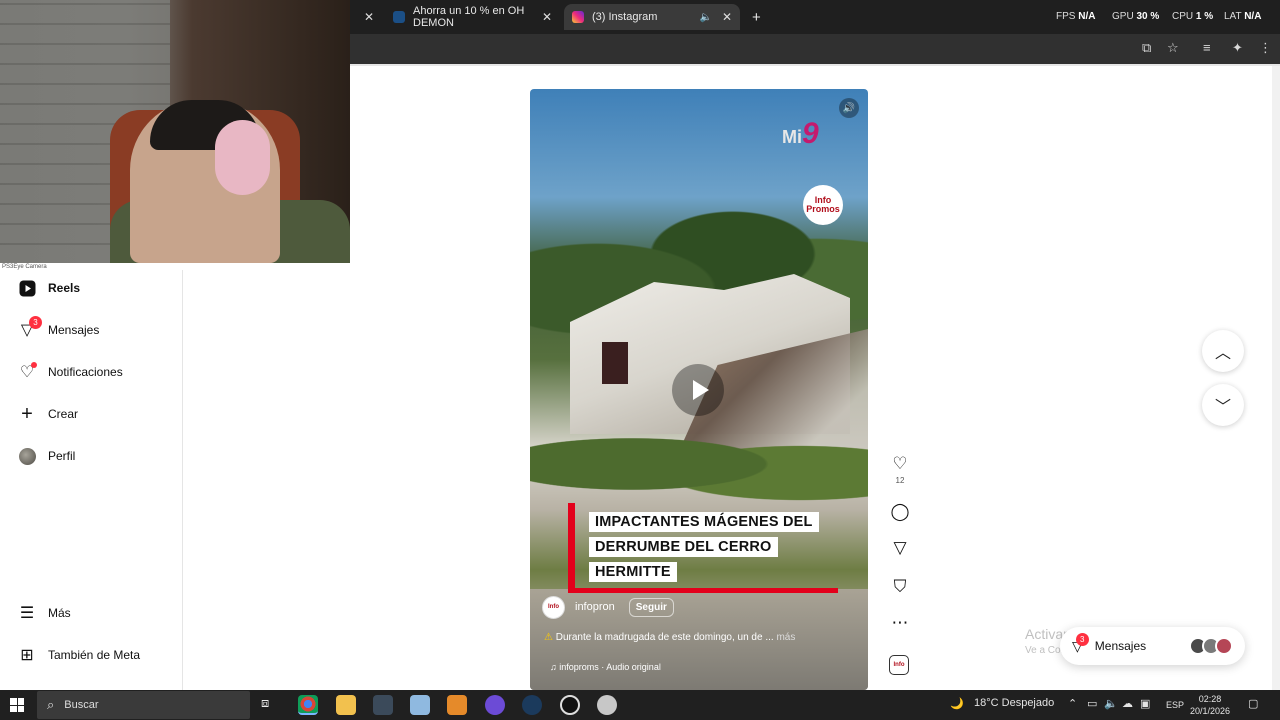 The image size is (1280, 720). I want to click on caption-line: IMPACTANTES MÁGENES DEL, so click(704, 522).